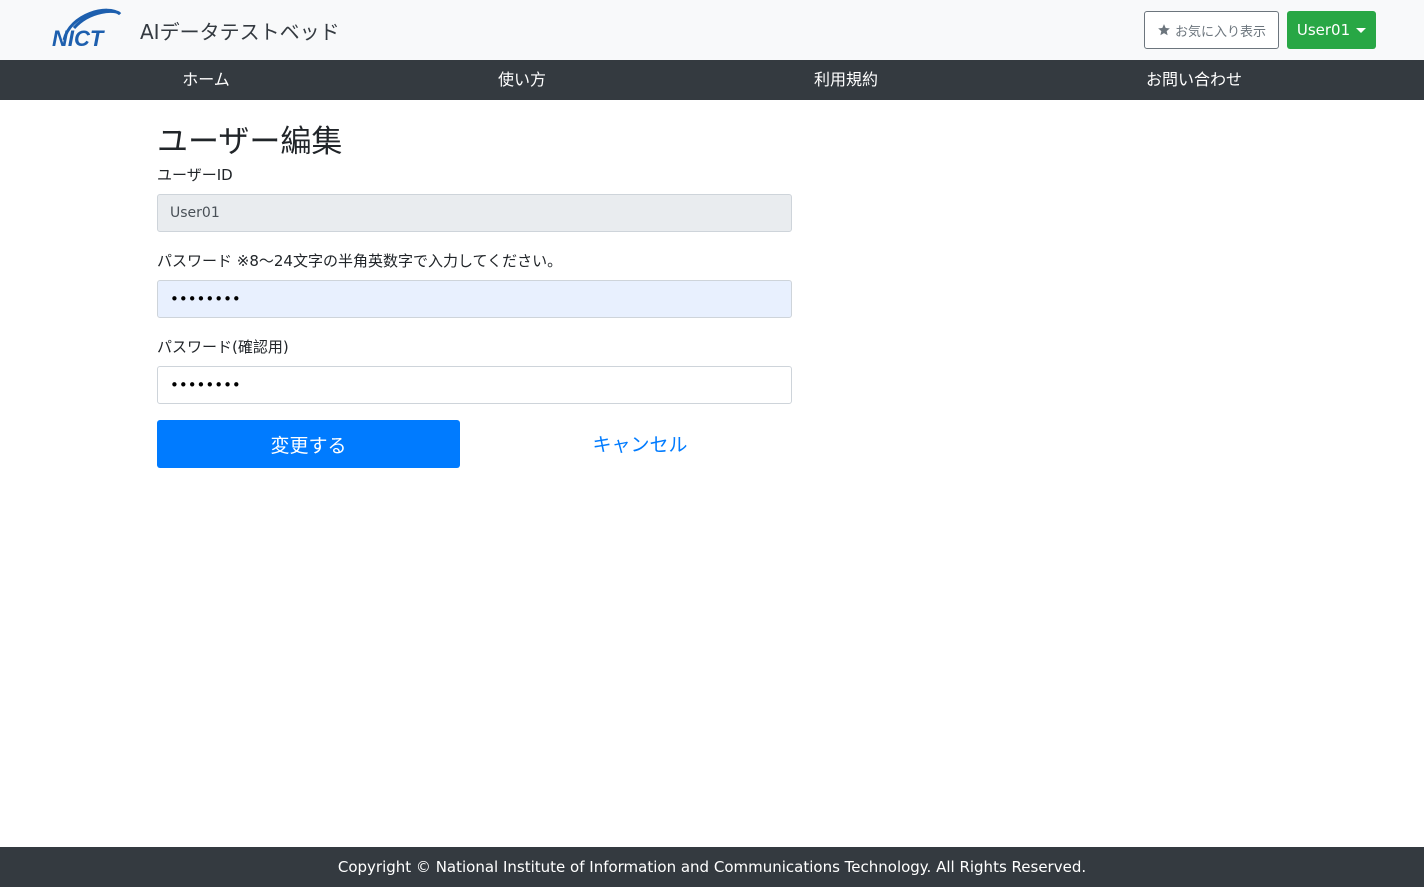 The image size is (1424, 887). What do you see at coordinates (474, 385) in the screenshot?
I see `password-confirm-field` at bounding box center [474, 385].